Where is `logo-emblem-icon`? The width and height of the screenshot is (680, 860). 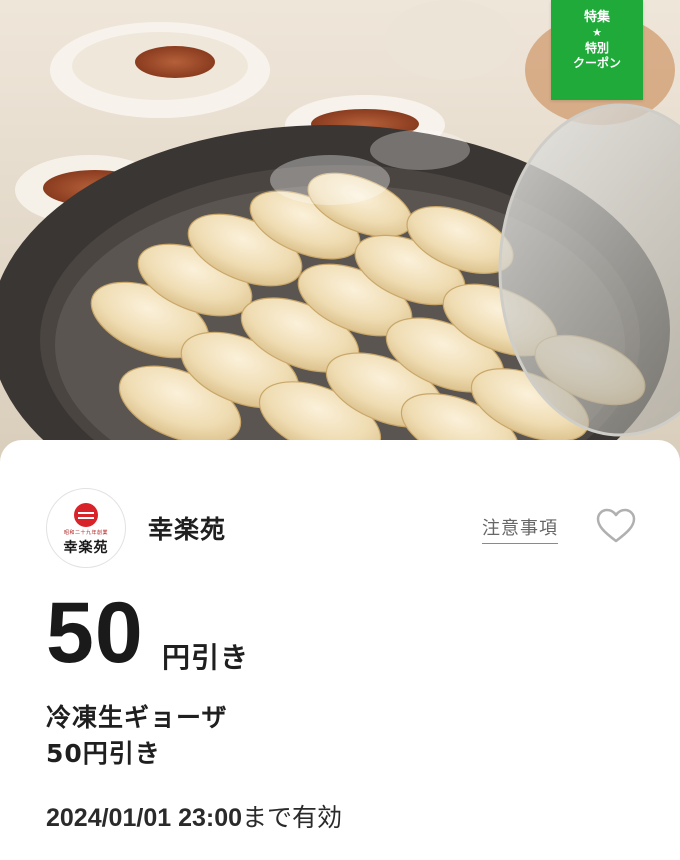 logo-emblem-icon is located at coordinates (86, 515).